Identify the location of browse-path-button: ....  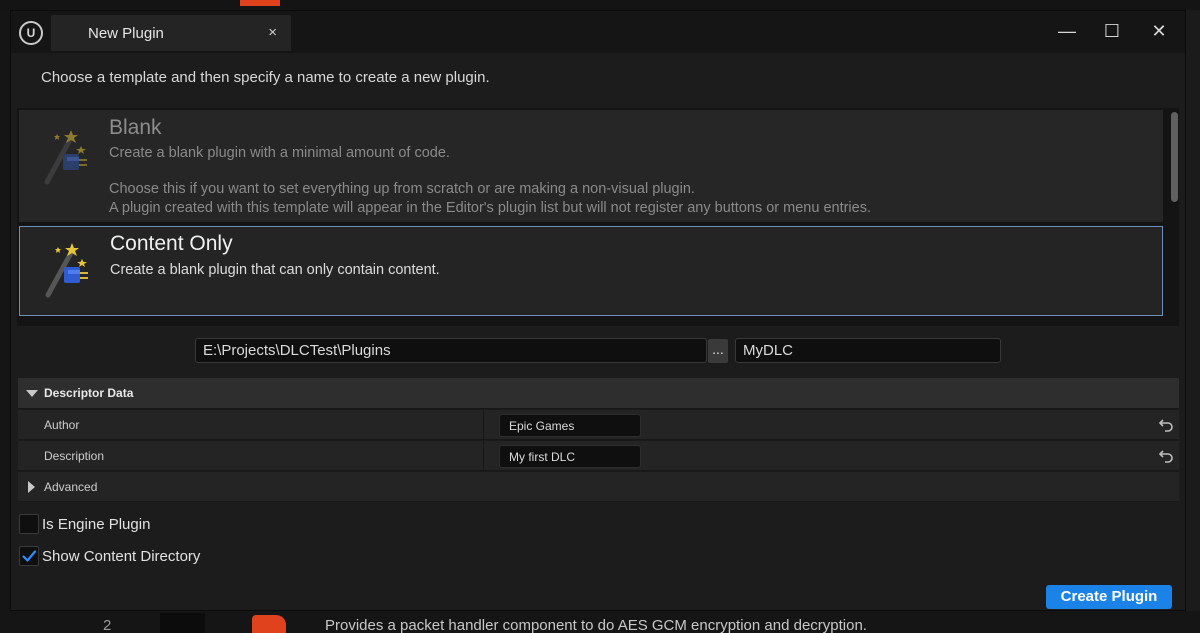
(718, 351).